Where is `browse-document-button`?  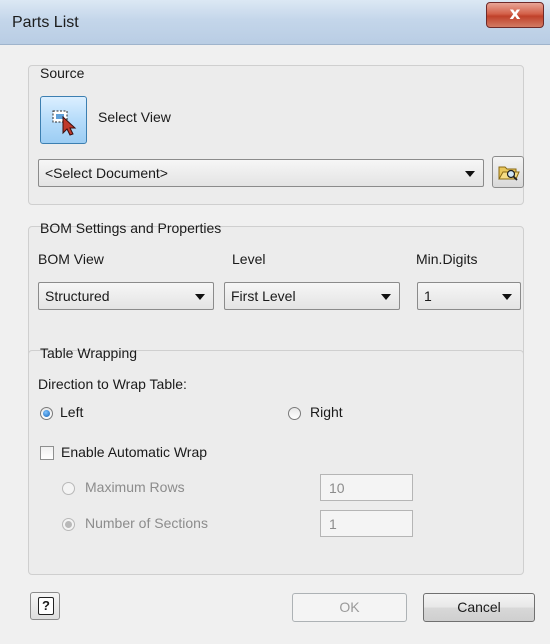 browse-document-button is located at coordinates (508, 172).